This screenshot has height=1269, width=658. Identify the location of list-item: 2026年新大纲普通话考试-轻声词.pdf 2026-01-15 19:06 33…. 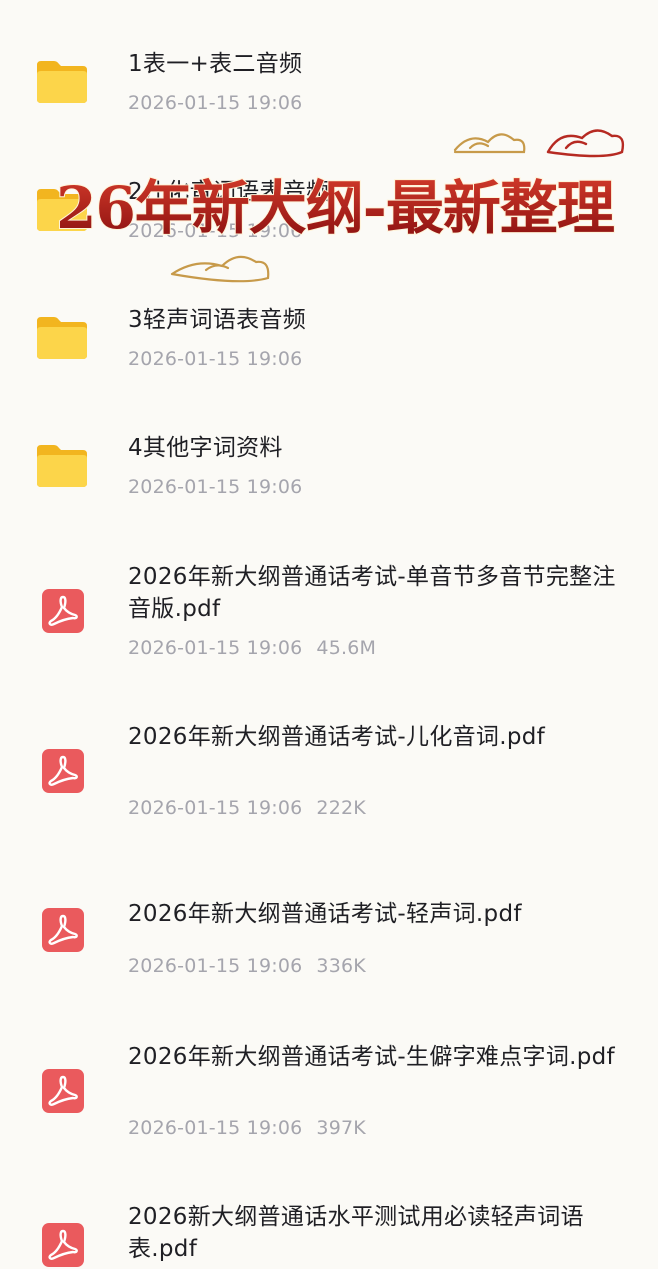
(329, 937).